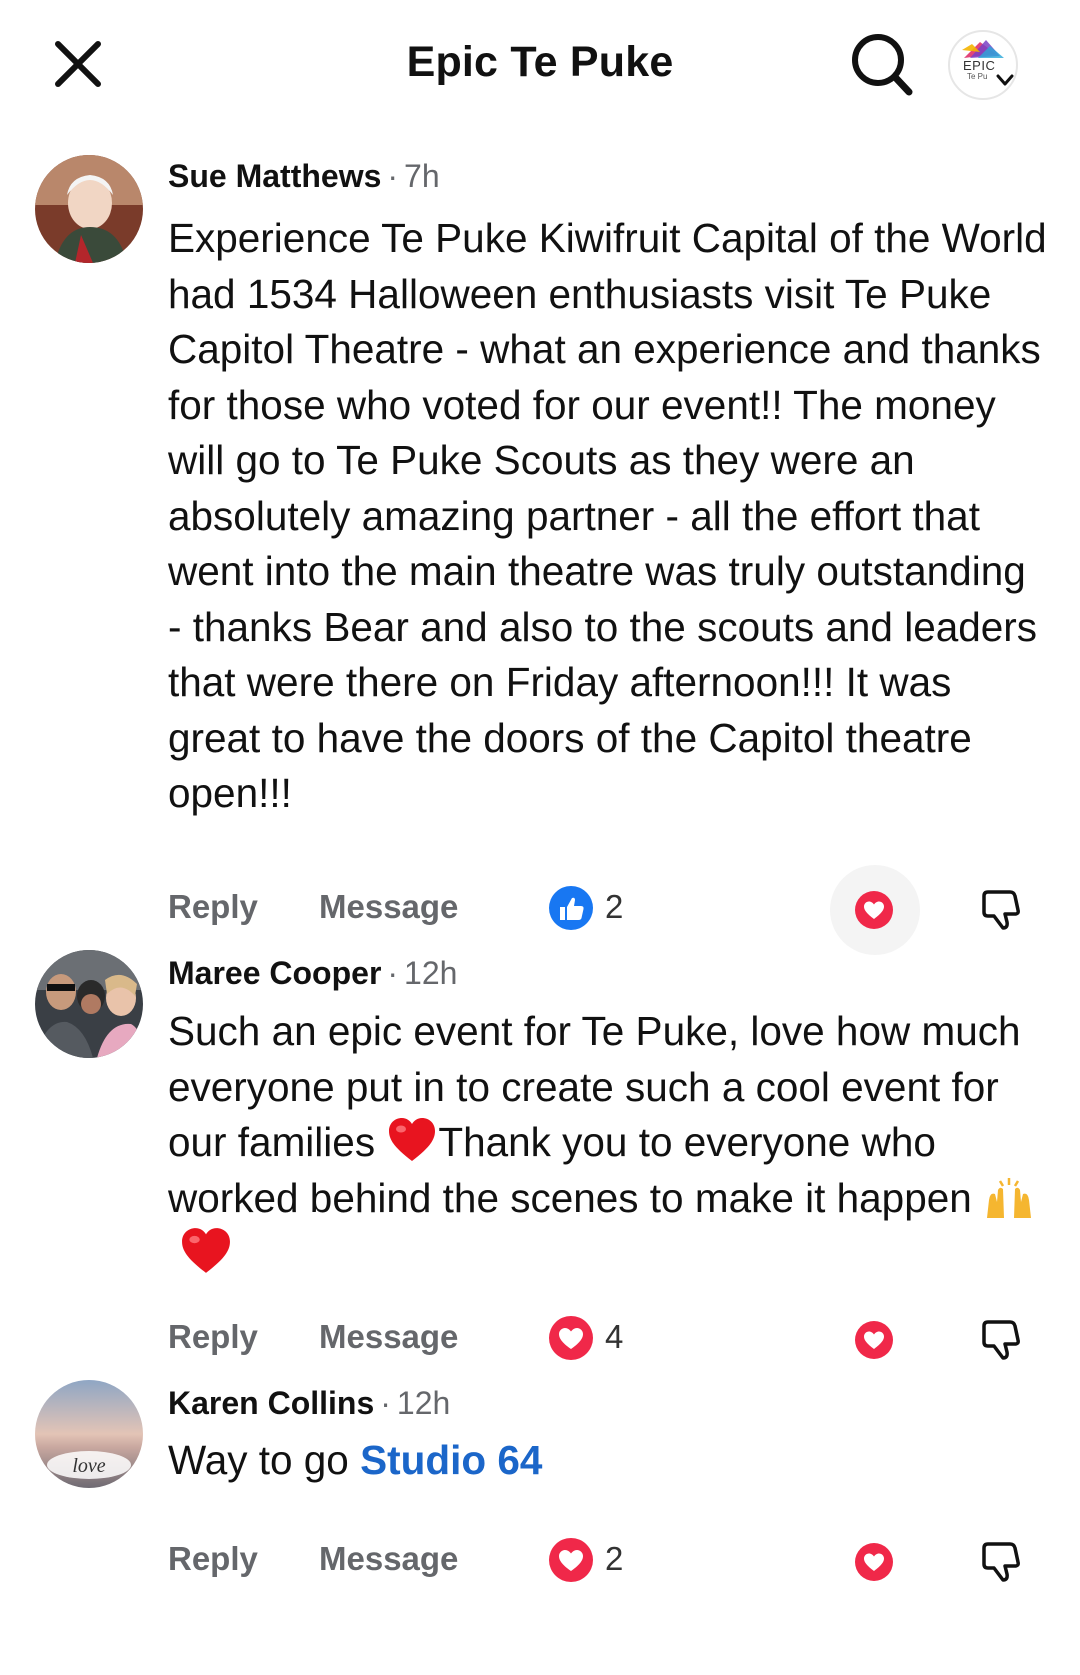 This screenshot has height=1675, width=1080. What do you see at coordinates (540, 62) in the screenshot?
I see `page-title: Epic Te Puke` at bounding box center [540, 62].